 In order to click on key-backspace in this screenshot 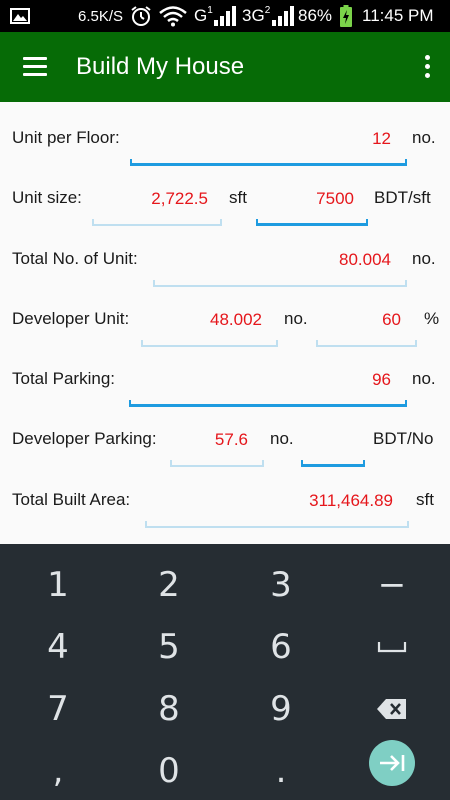, I will do `click(392, 709)`.